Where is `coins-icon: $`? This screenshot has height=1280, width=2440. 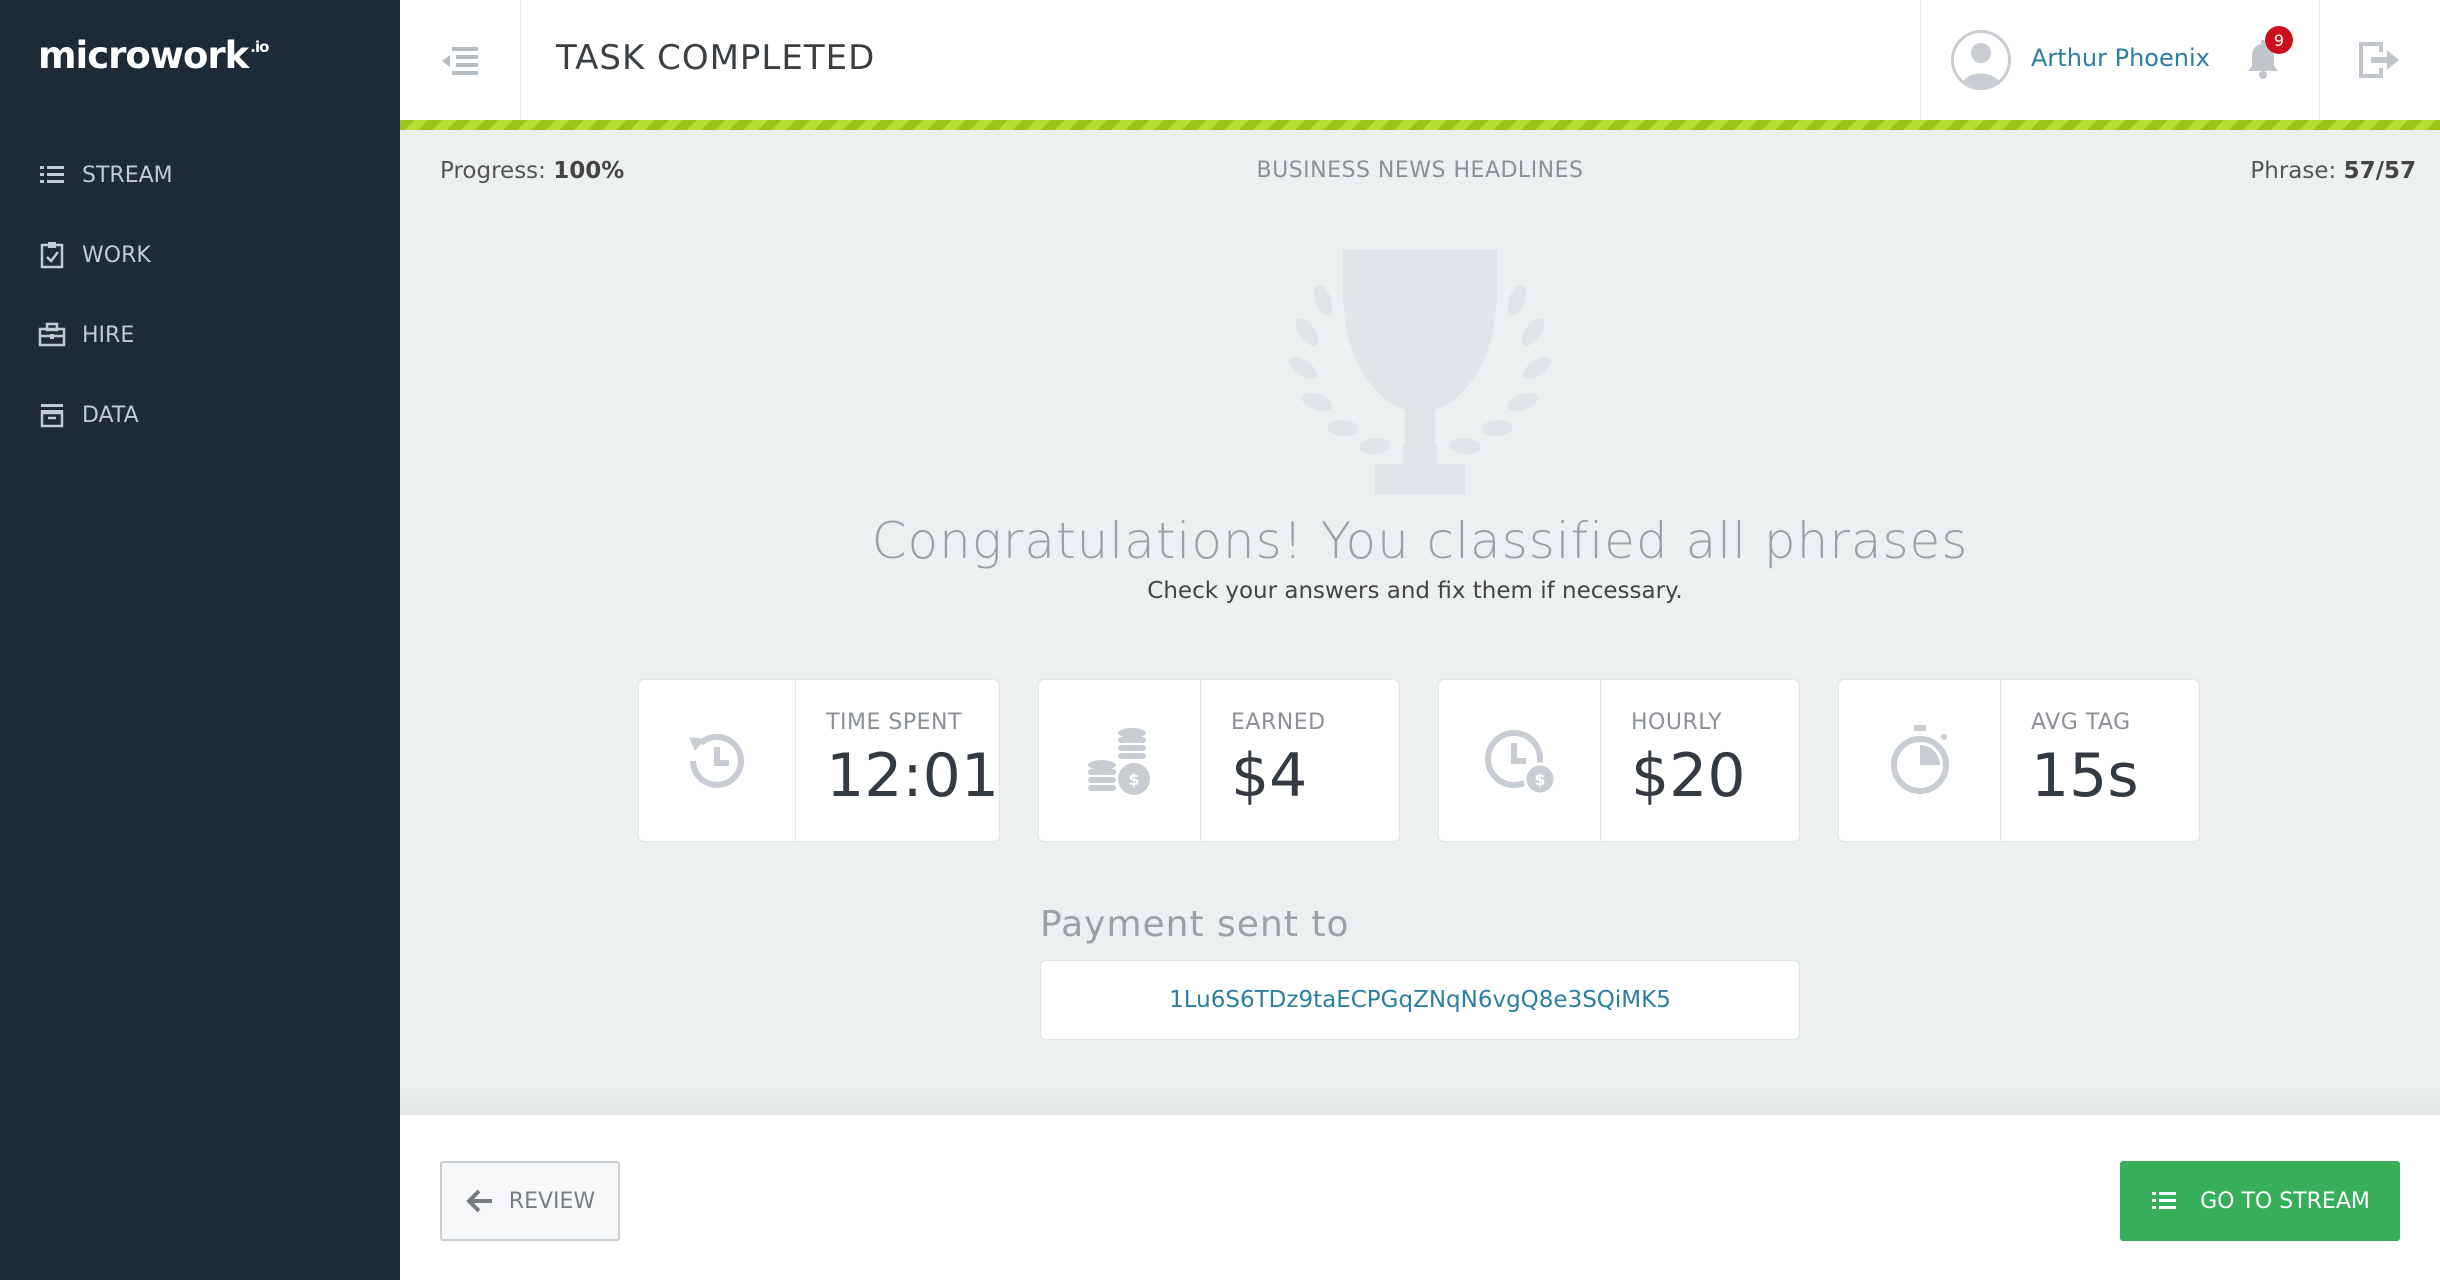
coins-icon: $ is located at coordinates (1118, 761).